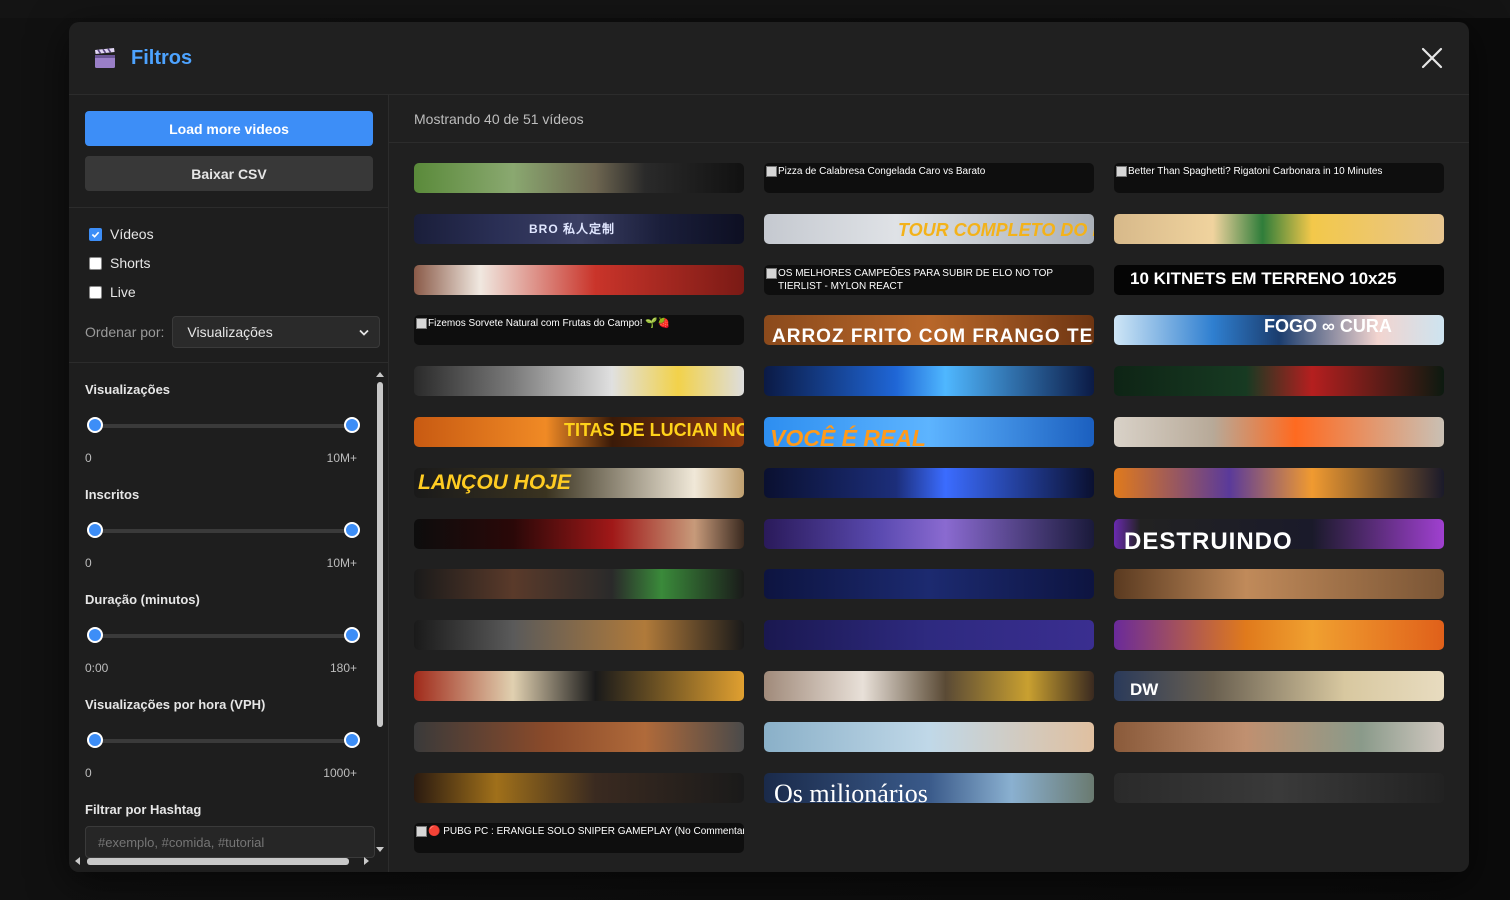  I want to click on scroll-up-arrow-icon, so click(380, 374).